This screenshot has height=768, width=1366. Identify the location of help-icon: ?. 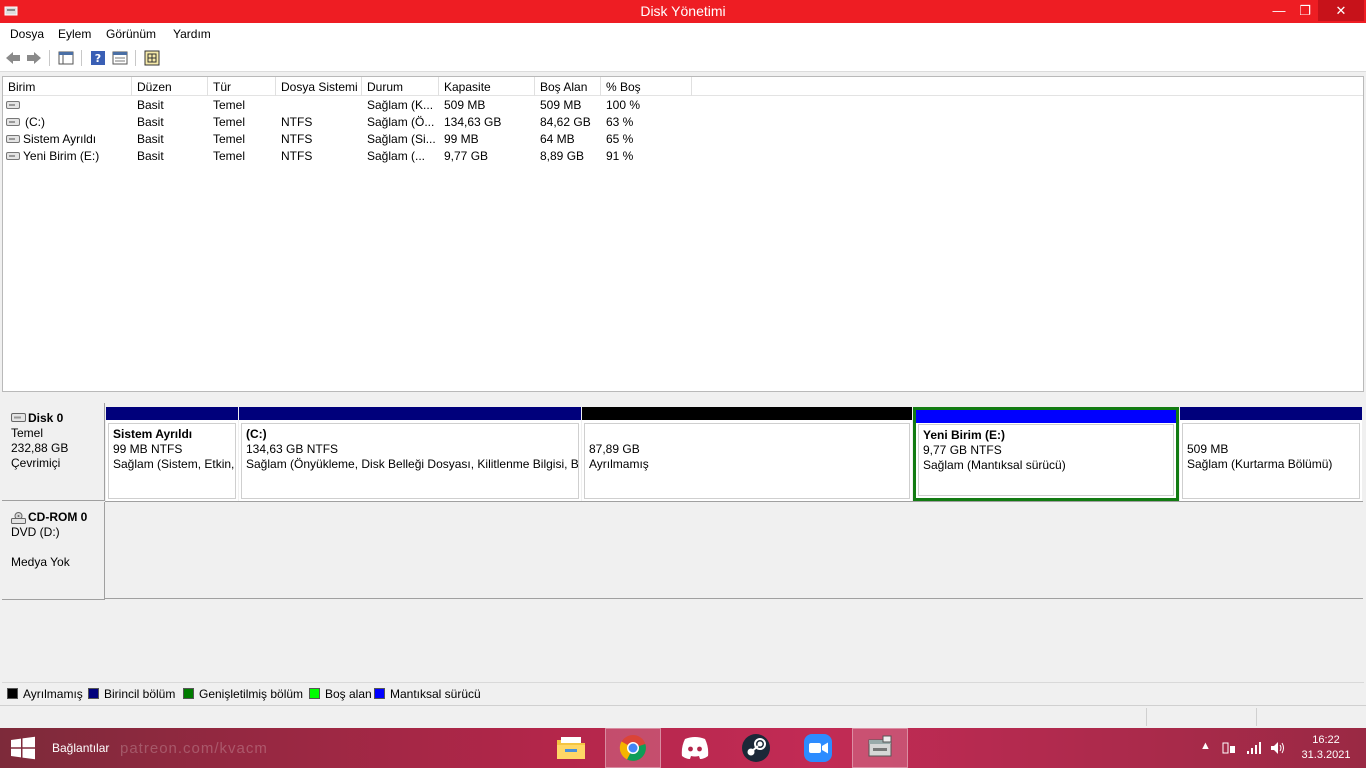
(98, 58).